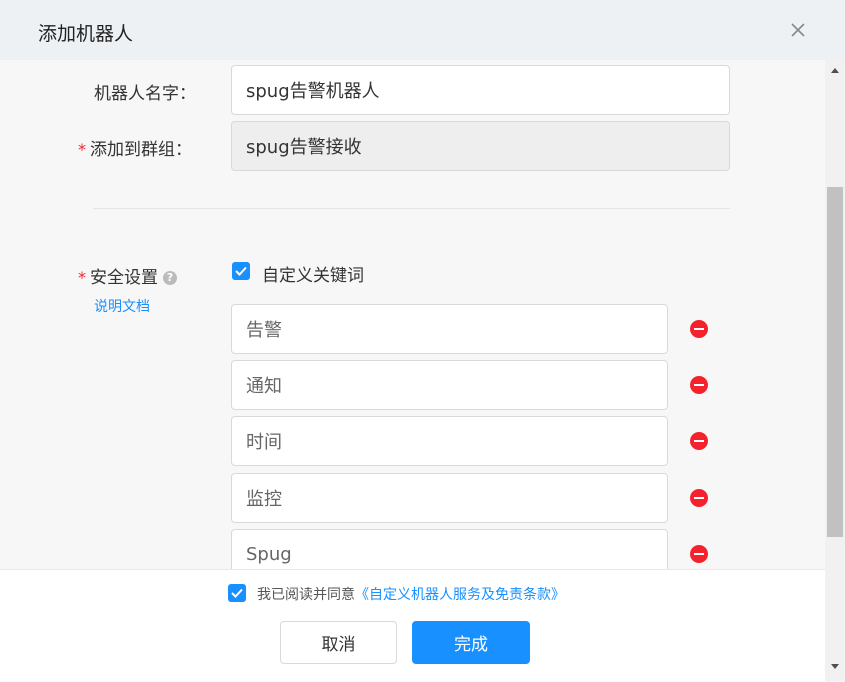 Image resolution: width=845 pixels, height=682 pixels. What do you see at coordinates (798, 30) in the screenshot?
I see `close-icon` at bounding box center [798, 30].